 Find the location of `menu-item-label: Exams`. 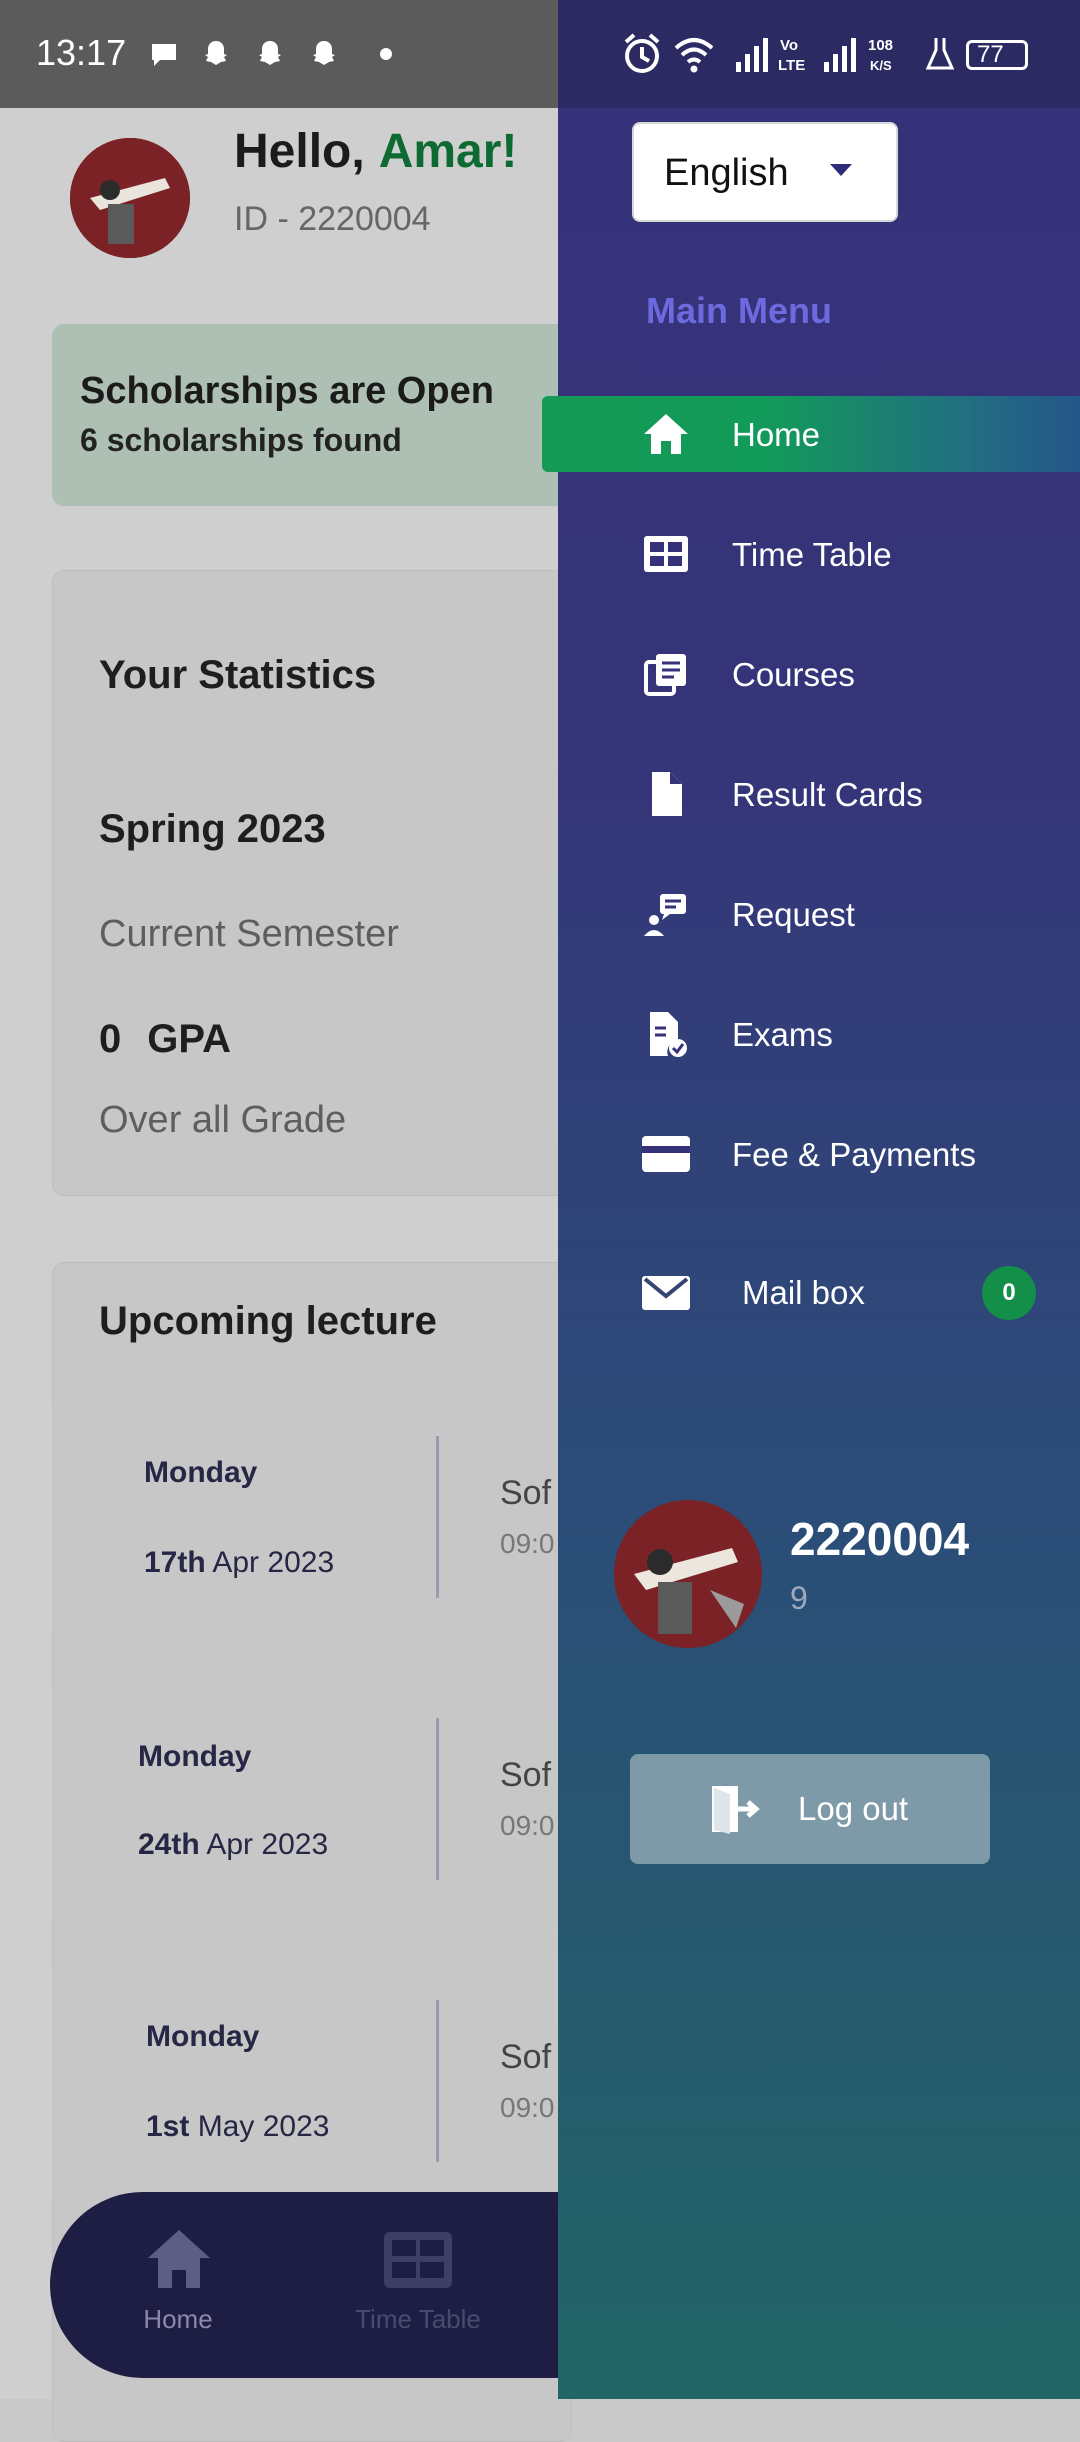

menu-item-label: Exams is located at coordinates (782, 1034).